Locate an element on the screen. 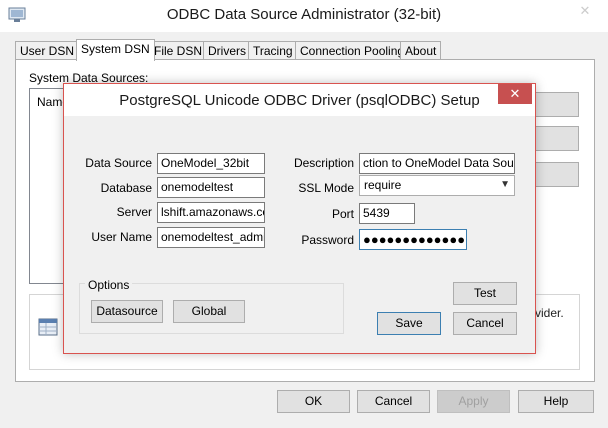 This screenshot has height=428, width=608. save-button: Save is located at coordinates (409, 323).